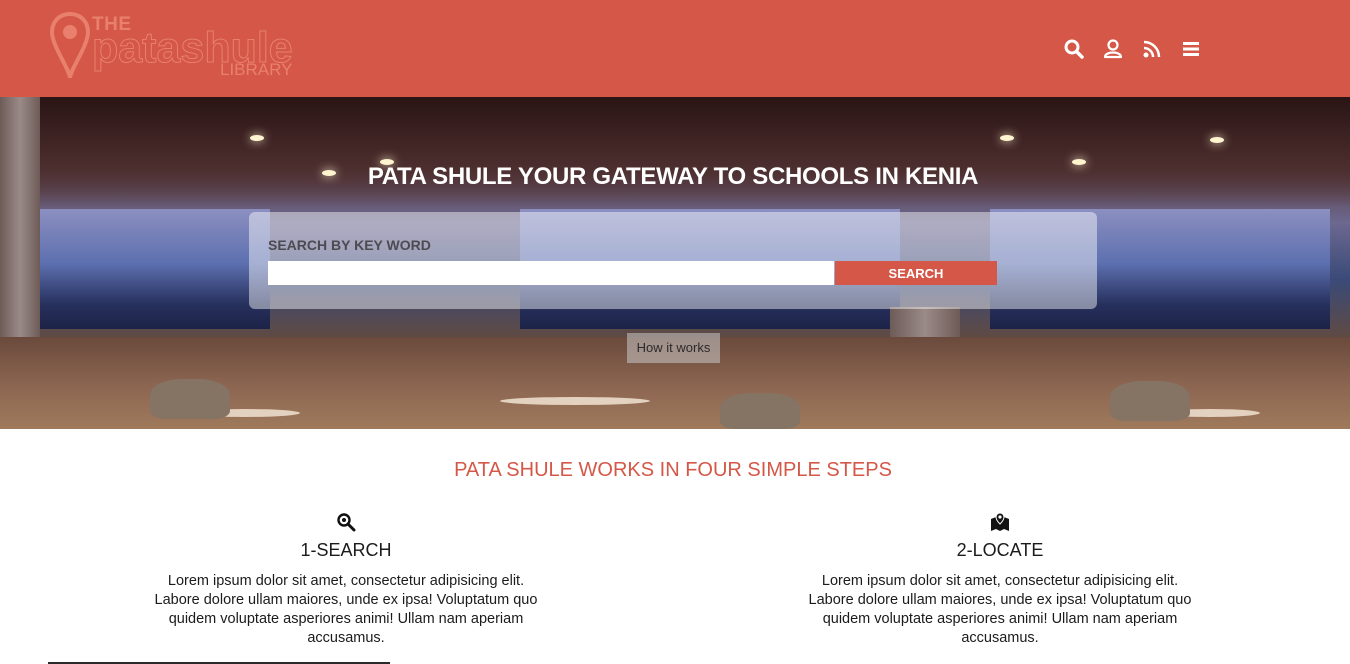  I want to click on rss-icon, so click(1152, 49).